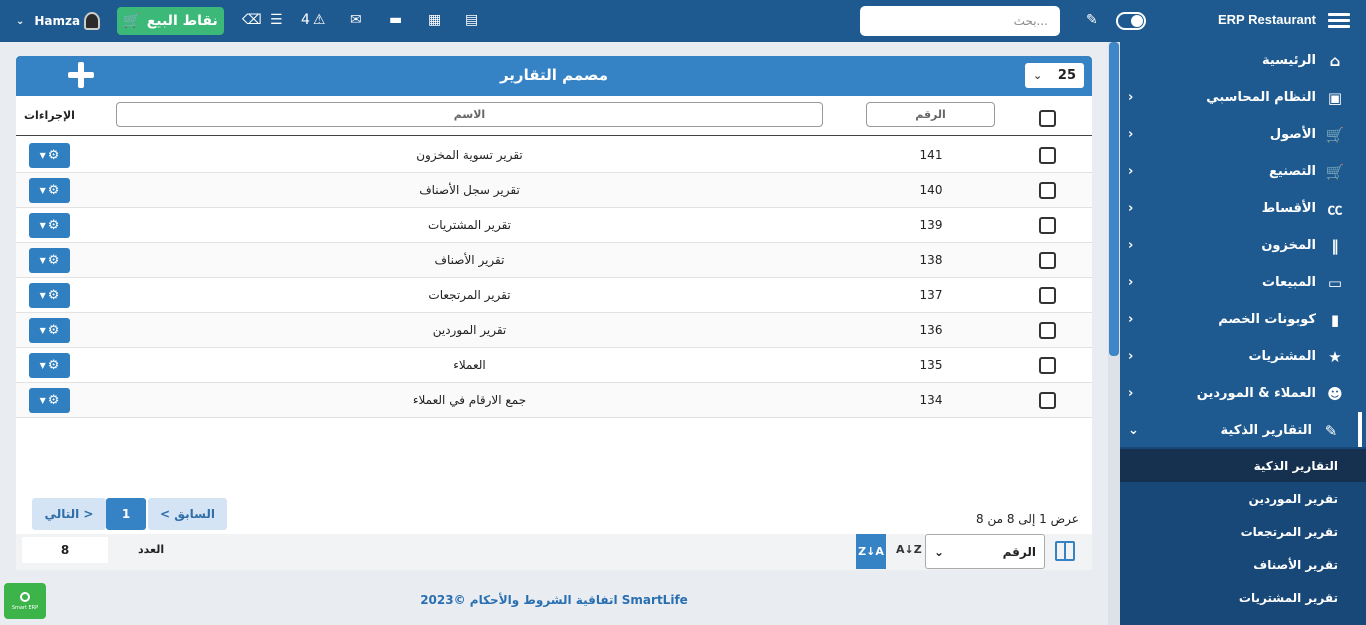 The height and width of the screenshot is (625, 1366). What do you see at coordinates (1243, 465) in the screenshot?
I see `submenu-item: التقارير الذكية` at bounding box center [1243, 465].